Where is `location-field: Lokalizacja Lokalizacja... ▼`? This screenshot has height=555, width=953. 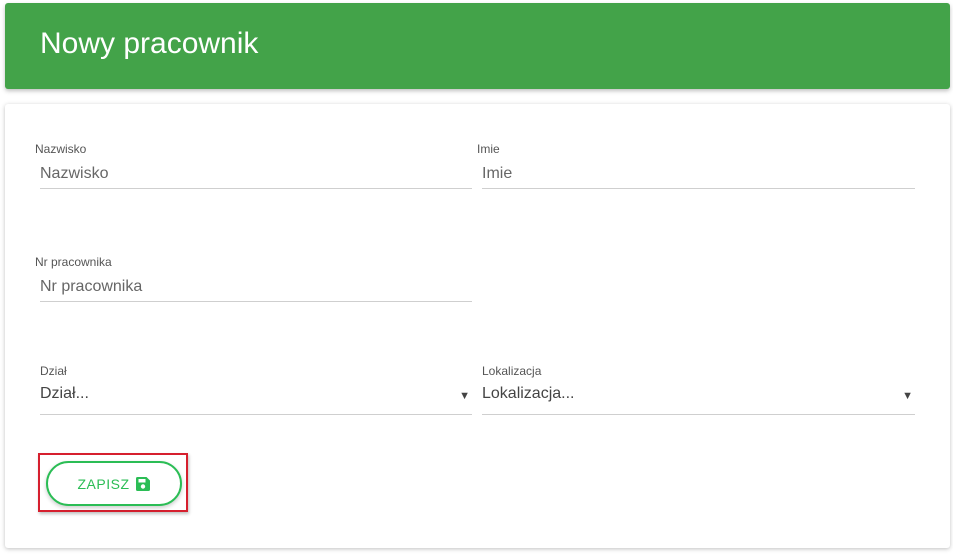
location-field: Lokalizacja Lokalizacja... ▼ is located at coordinates (696, 389).